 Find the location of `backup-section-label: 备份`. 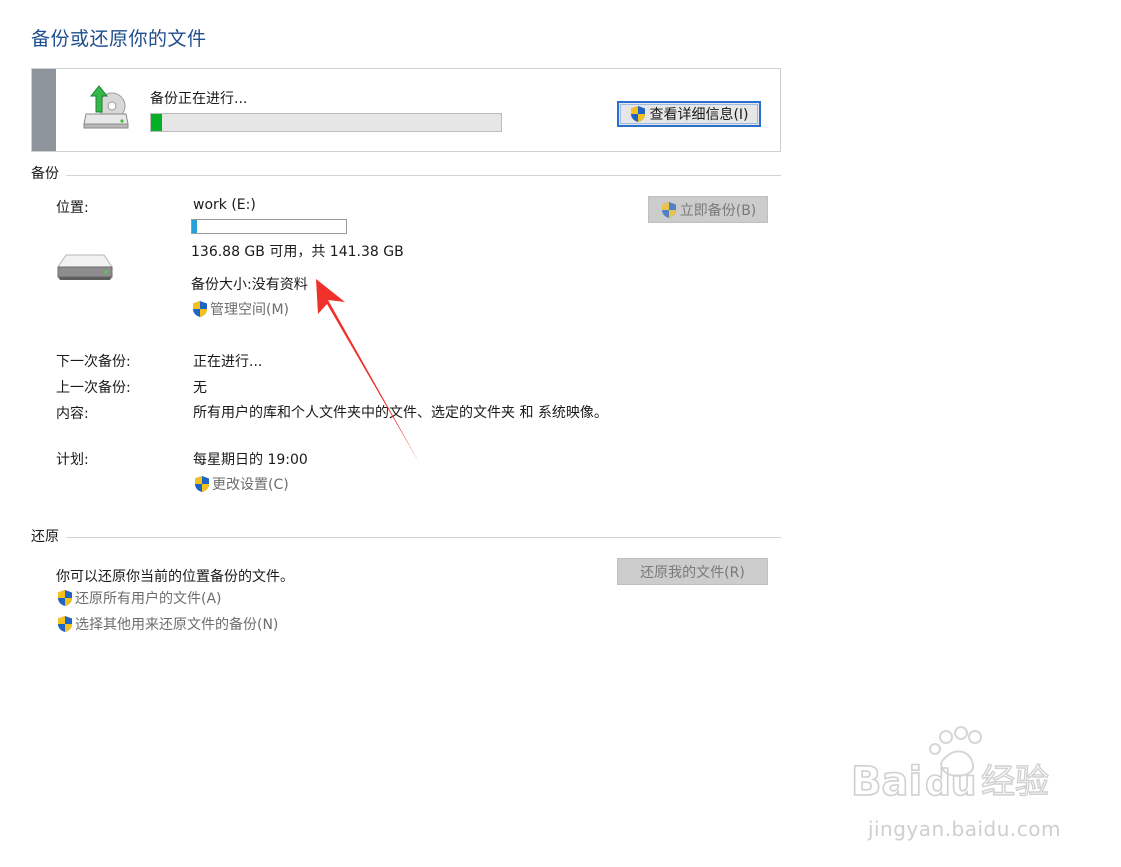

backup-section-label: 备份 is located at coordinates (45, 174).